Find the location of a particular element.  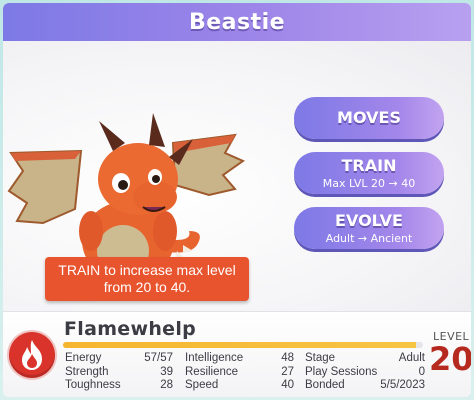

stat-value: 40 is located at coordinates (287, 385).